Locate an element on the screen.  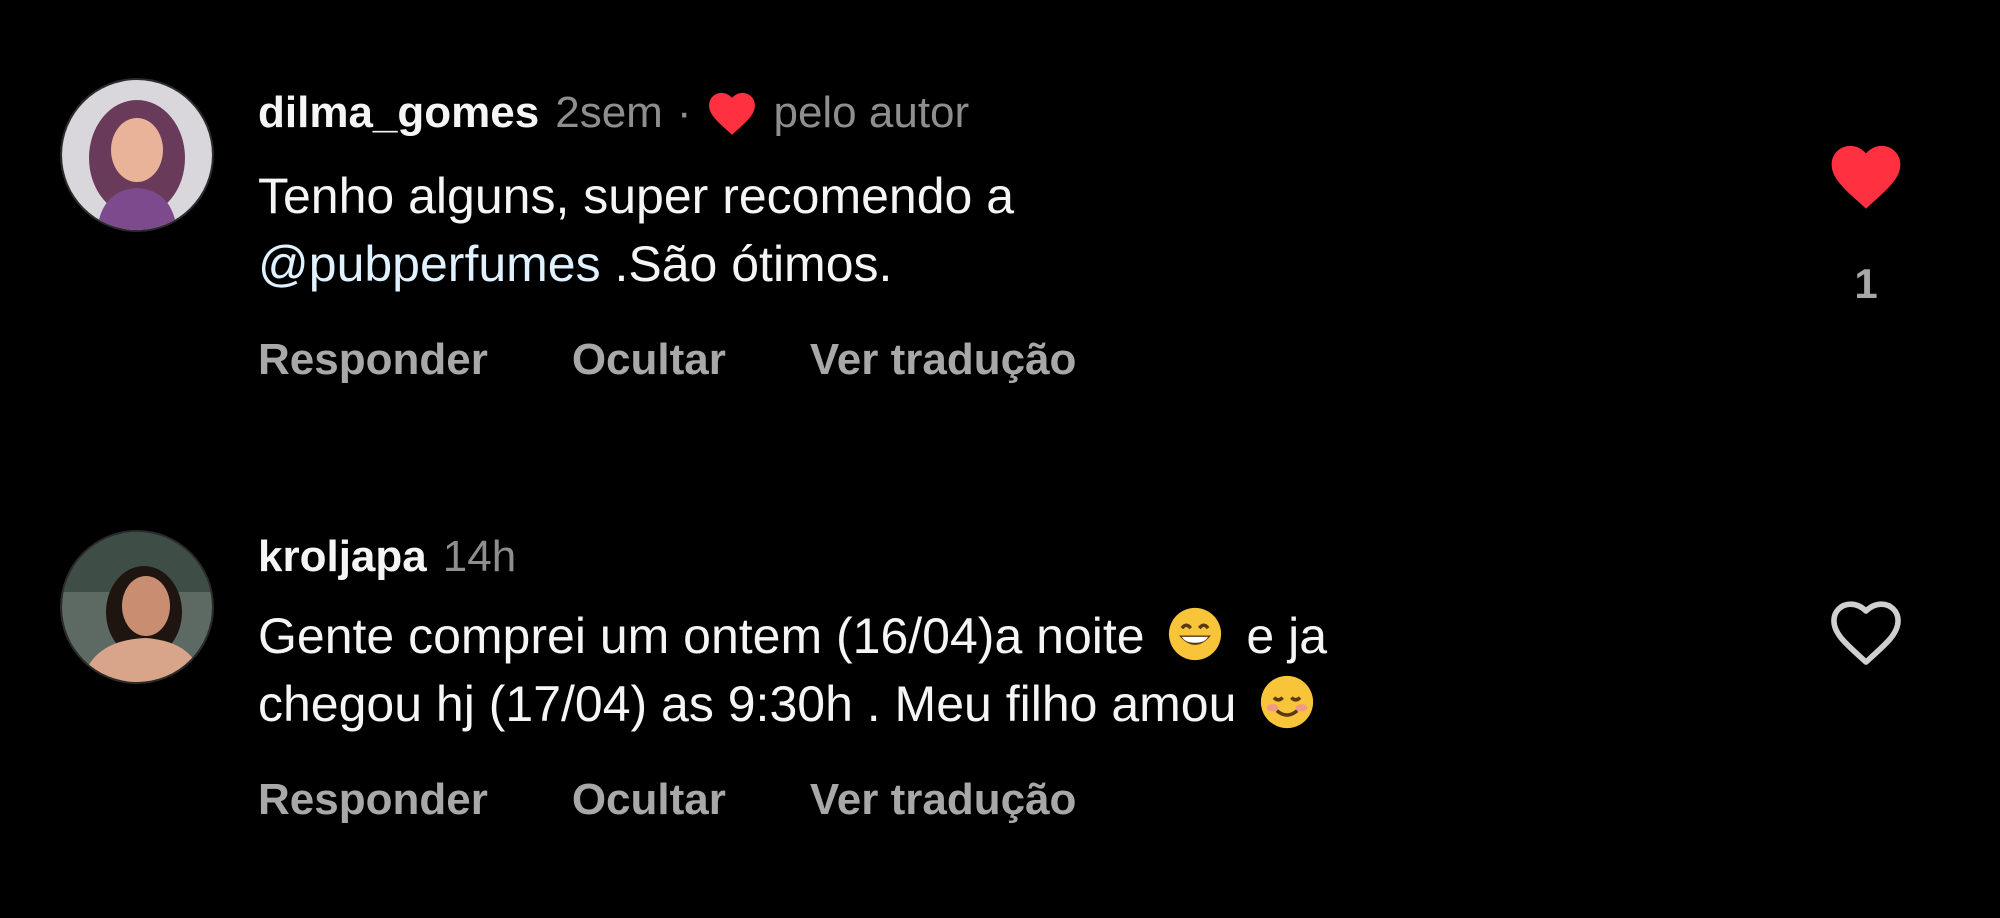
timestamp: 2sem is located at coordinates (609, 112).